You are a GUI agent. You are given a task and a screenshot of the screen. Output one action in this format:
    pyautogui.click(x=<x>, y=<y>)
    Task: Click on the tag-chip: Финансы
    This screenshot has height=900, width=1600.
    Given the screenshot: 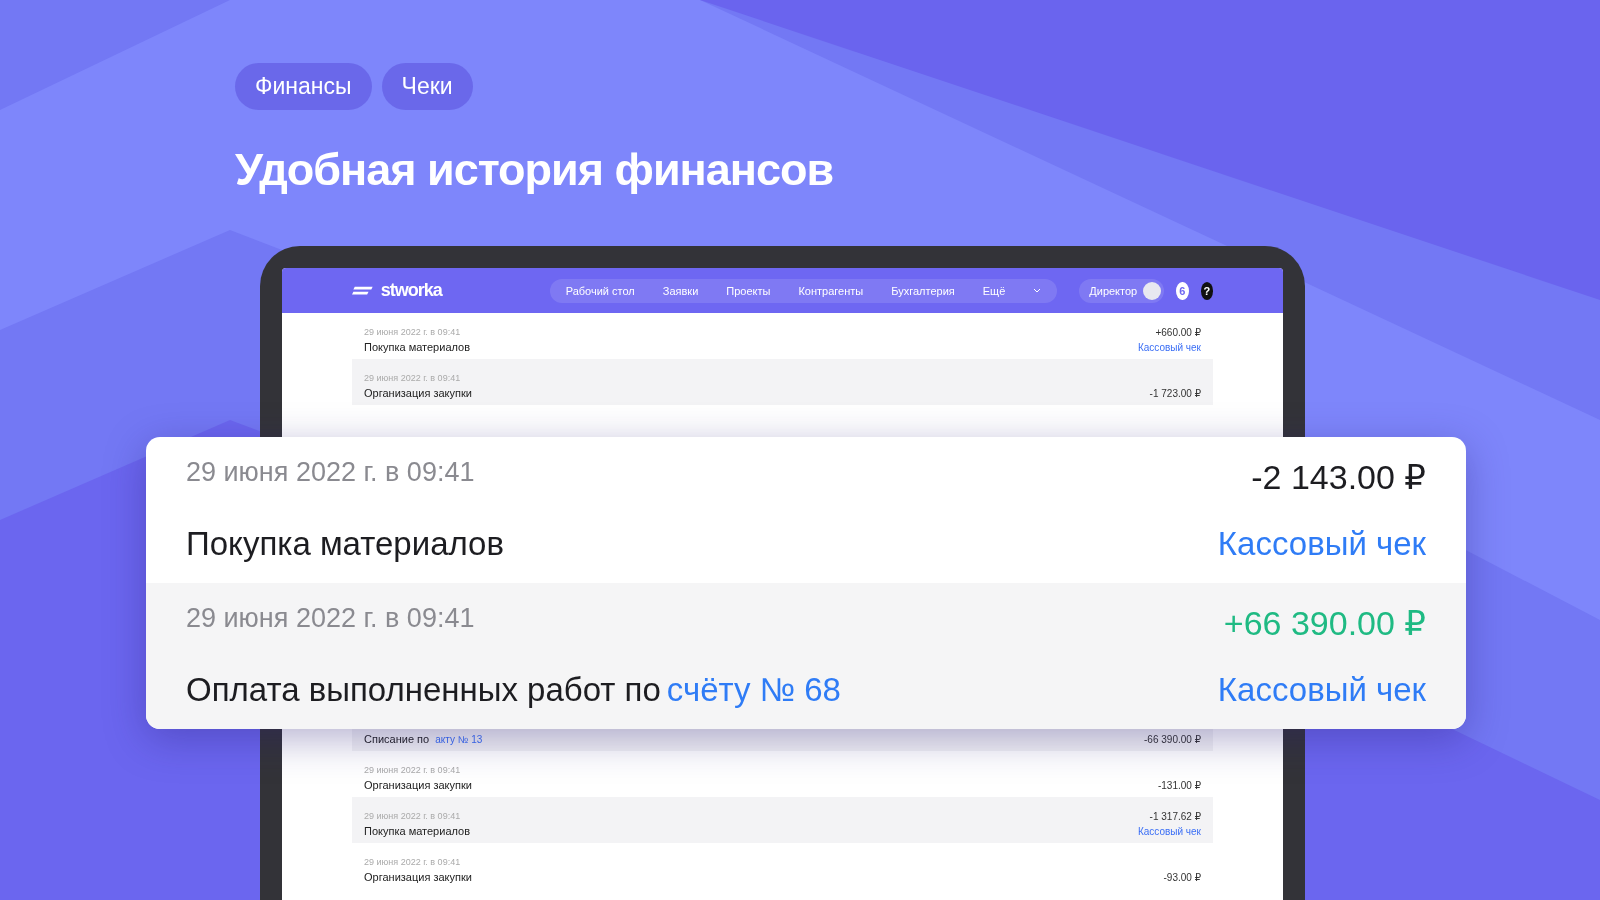 What is the action you would take?
    pyautogui.click(x=303, y=86)
    